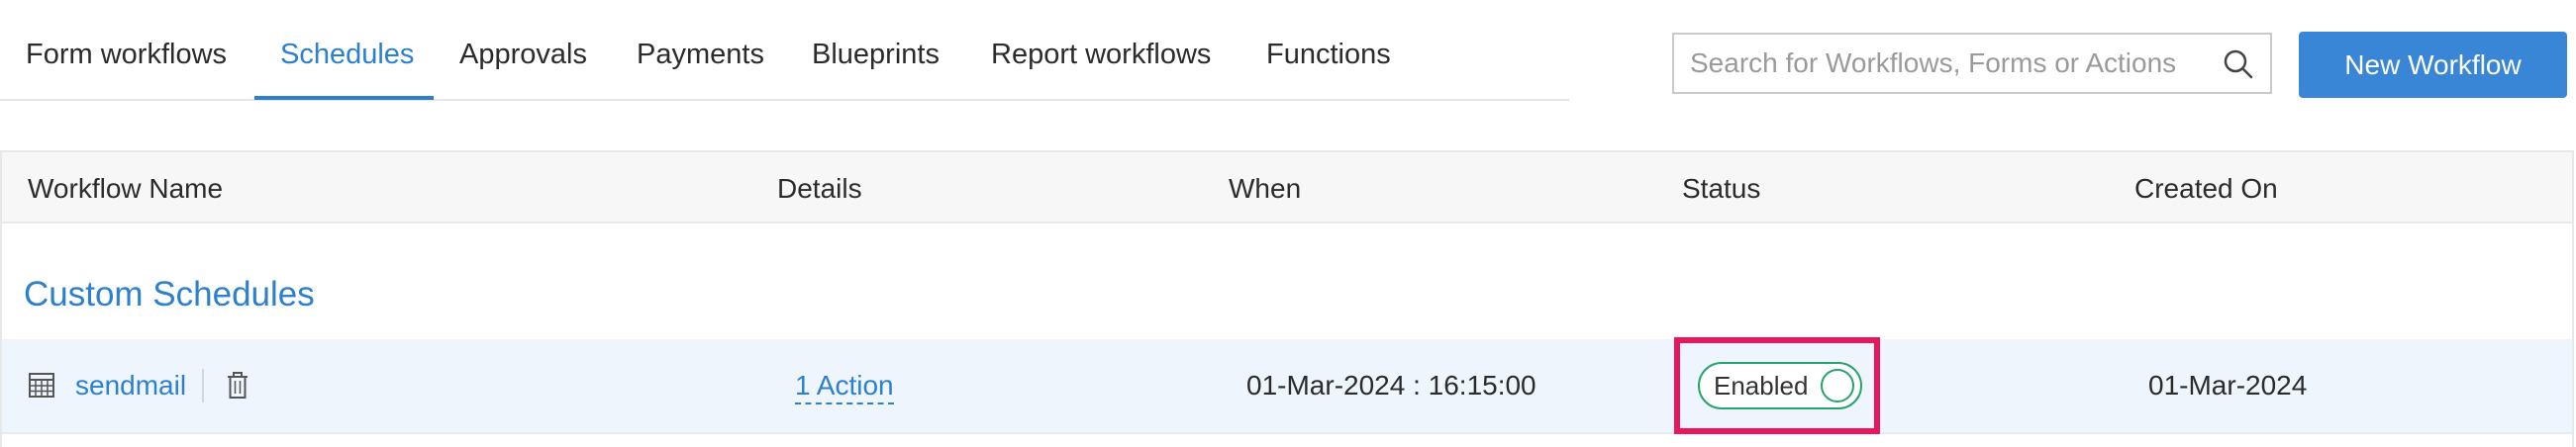  I want to click on row-divider, so click(203, 385).